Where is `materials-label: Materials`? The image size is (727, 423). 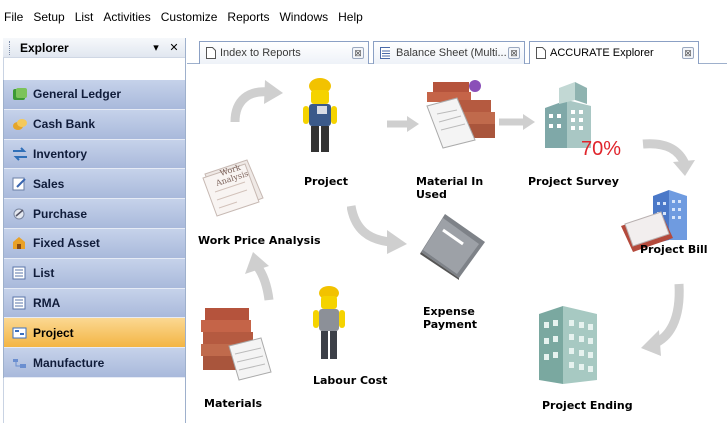
materials-label: Materials is located at coordinates (233, 403).